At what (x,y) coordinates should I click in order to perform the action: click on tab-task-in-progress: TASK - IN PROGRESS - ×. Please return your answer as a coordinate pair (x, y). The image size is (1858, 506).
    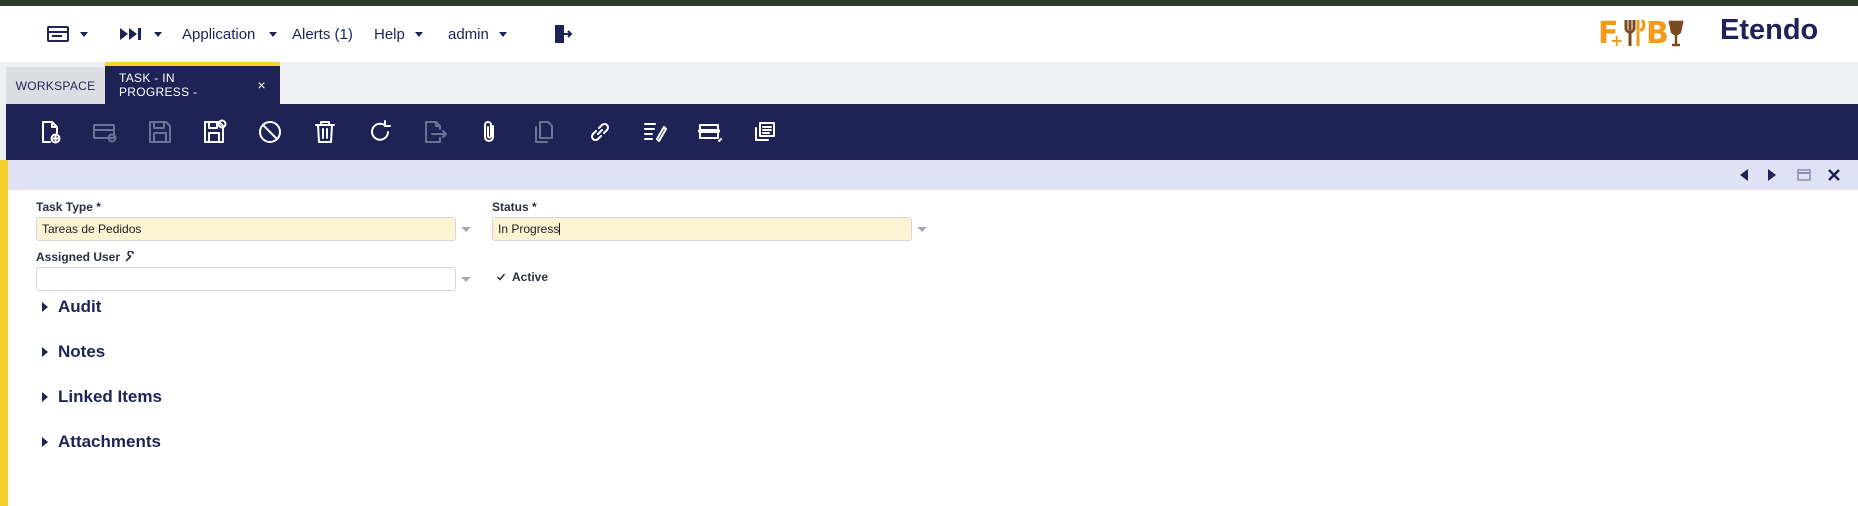
    Looking at the image, I should click on (192, 83).